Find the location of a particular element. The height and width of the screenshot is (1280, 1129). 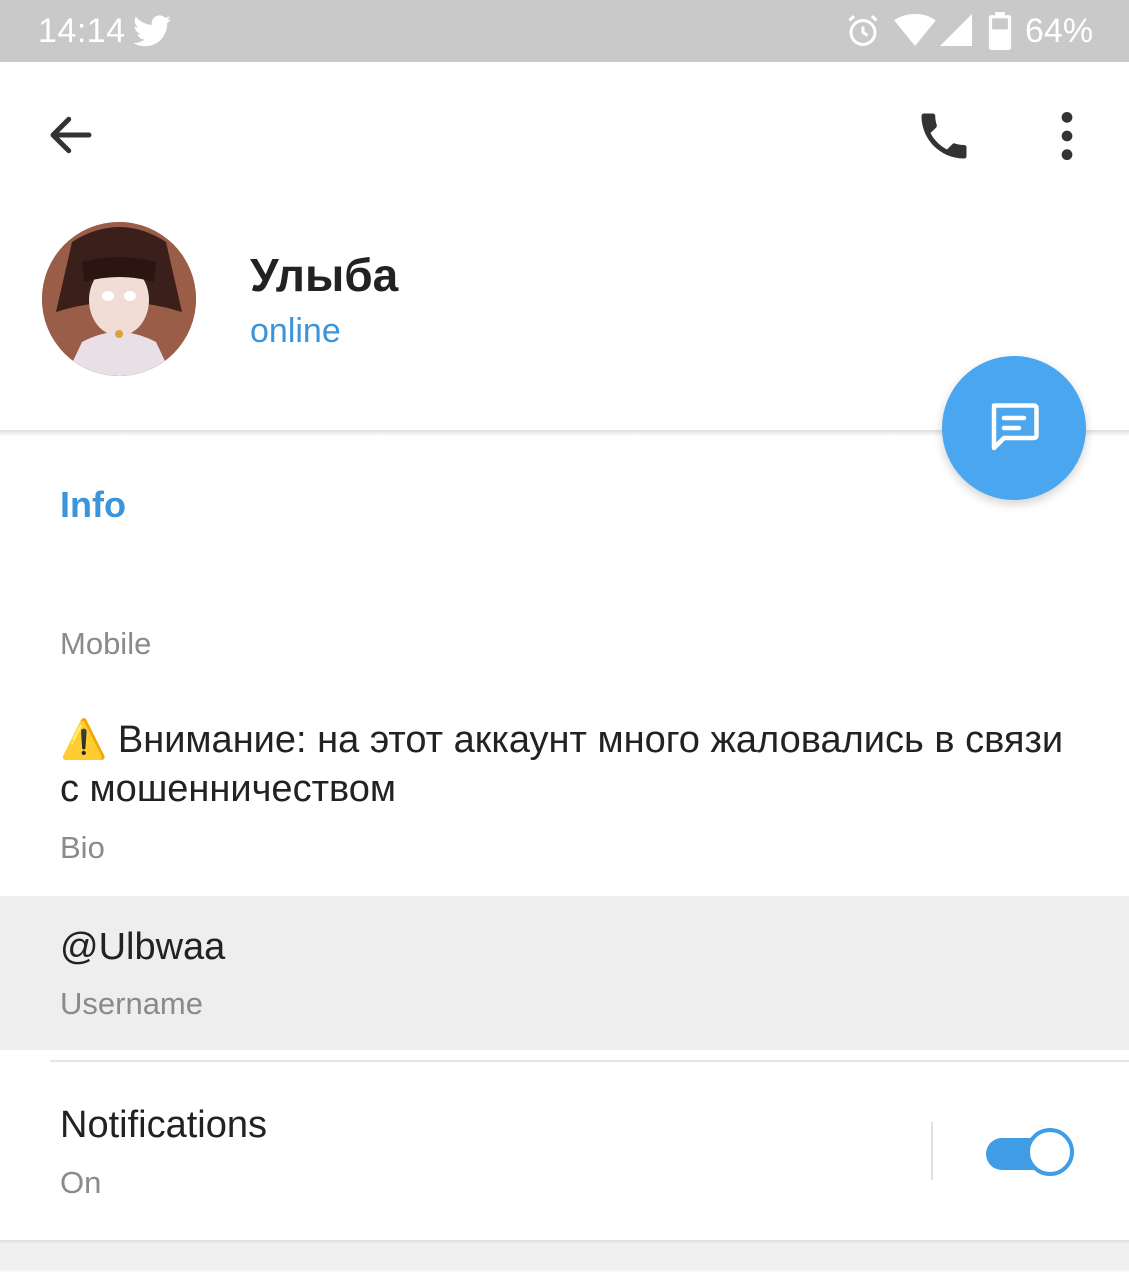

wifi-icon is located at coordinates (915, 30).